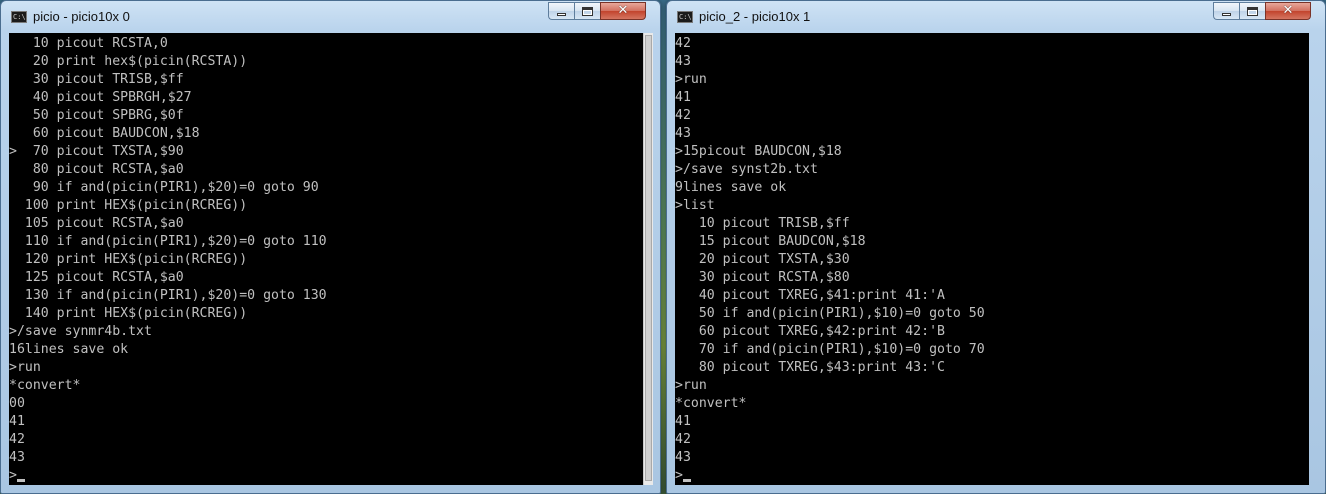 The image size is (1326, 494). I want to click on title-bar: C:\ picio_2 - picio10x 1 ✕, so click(996, 17).